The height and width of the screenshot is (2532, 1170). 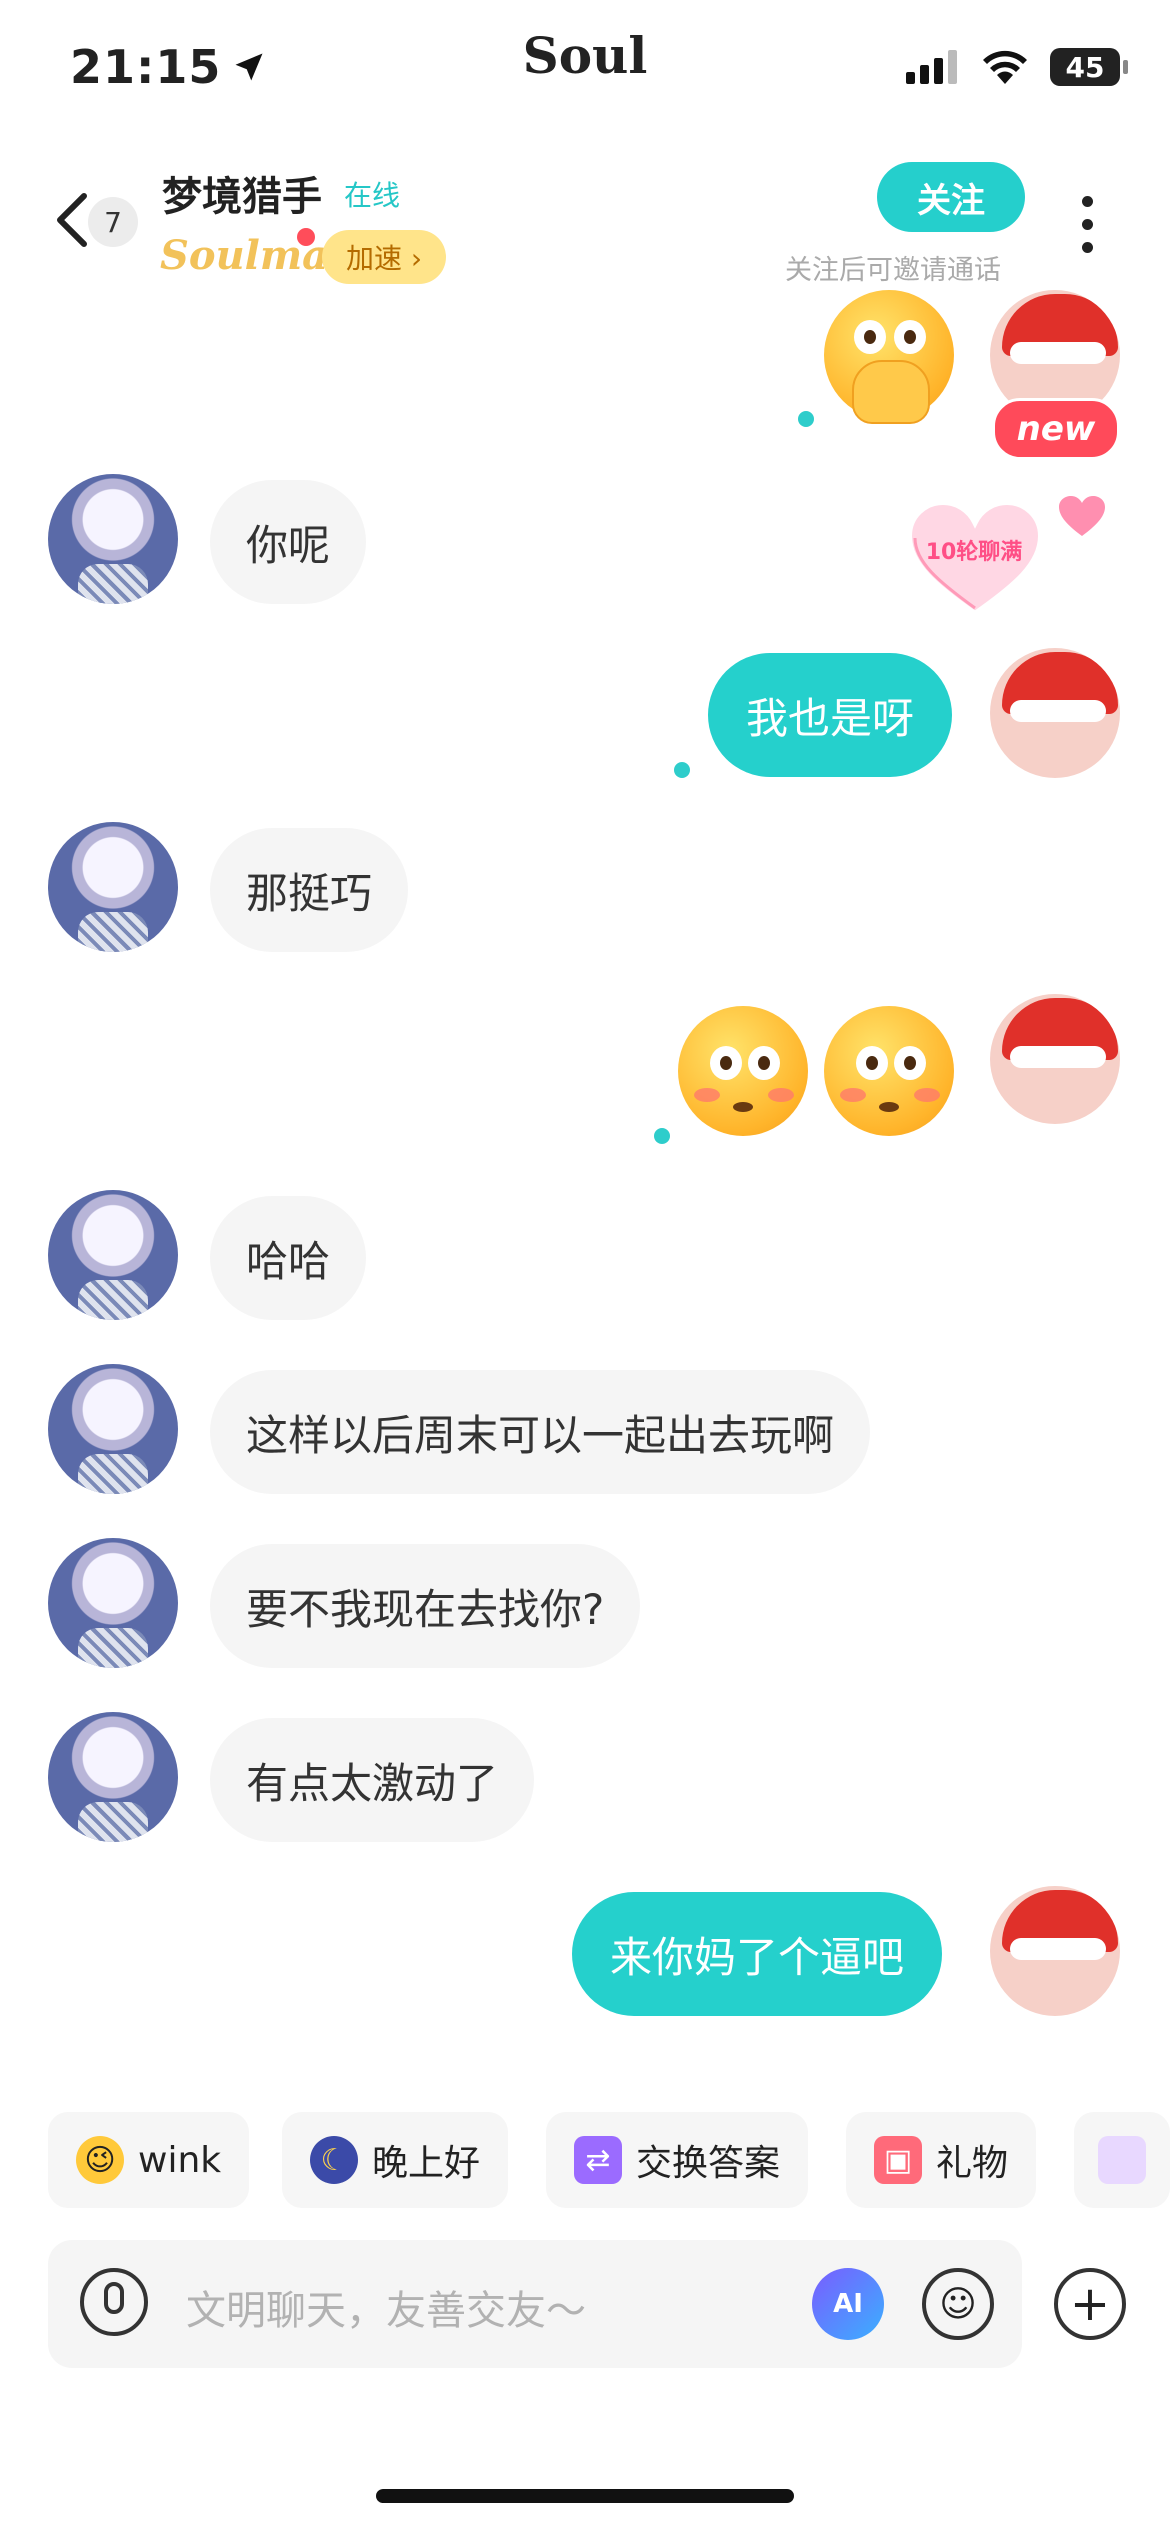 I want to click on message-bubble-outgoing: 来你妈了个逼吧, so click(x=757, y=1954).